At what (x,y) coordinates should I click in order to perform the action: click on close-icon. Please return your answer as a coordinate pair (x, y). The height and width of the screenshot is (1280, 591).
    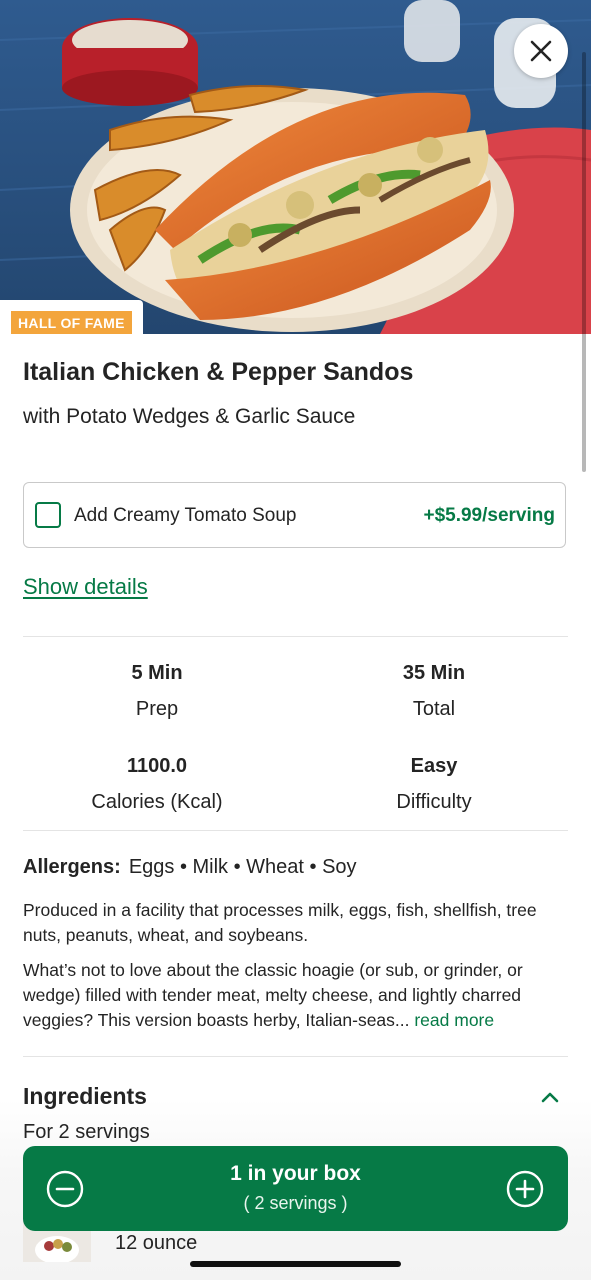
    Looking at the image, I should click on (541, 51).